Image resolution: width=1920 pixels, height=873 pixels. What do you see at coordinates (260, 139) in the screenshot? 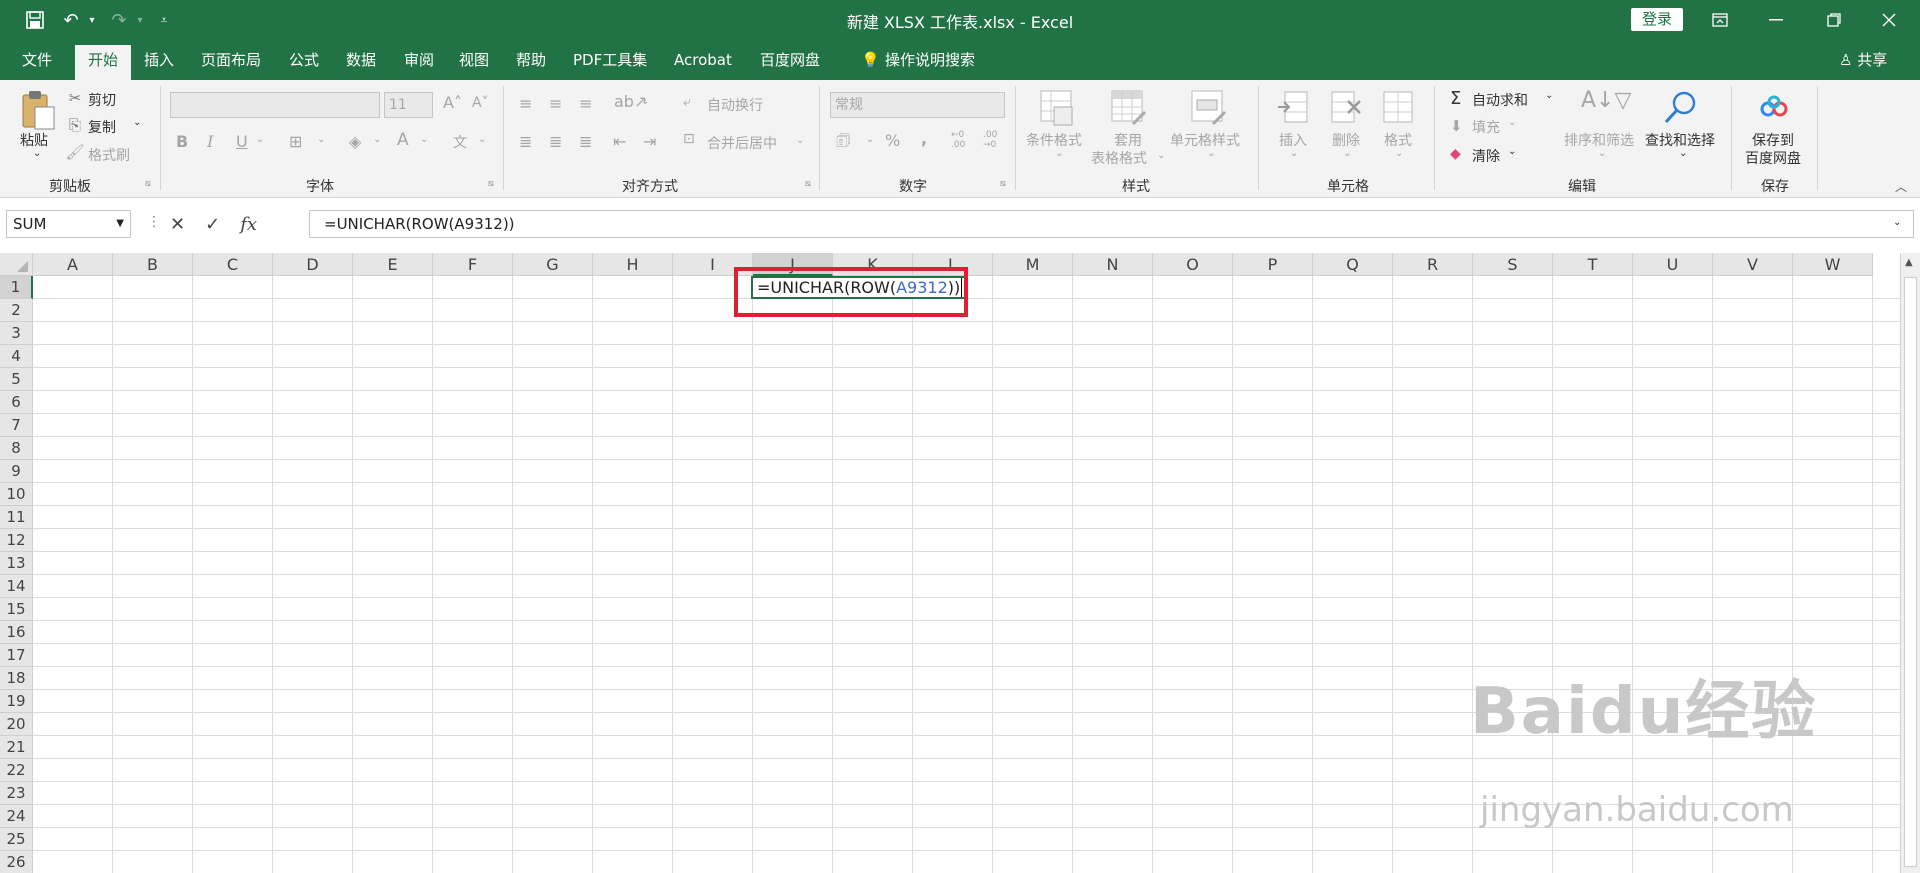
I see `underline-dropdown-icon: ⌄` at bounding box center [260, 139].